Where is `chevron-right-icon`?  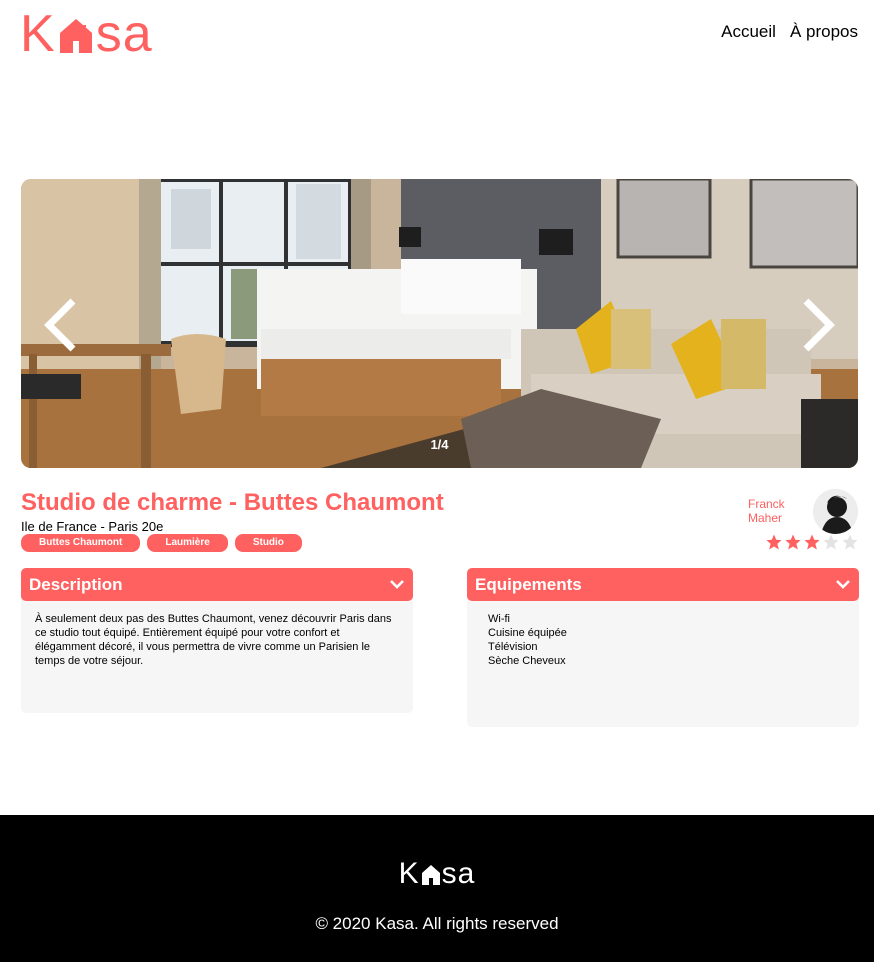 chevron-right-icon is located at coordinates (818, 325).